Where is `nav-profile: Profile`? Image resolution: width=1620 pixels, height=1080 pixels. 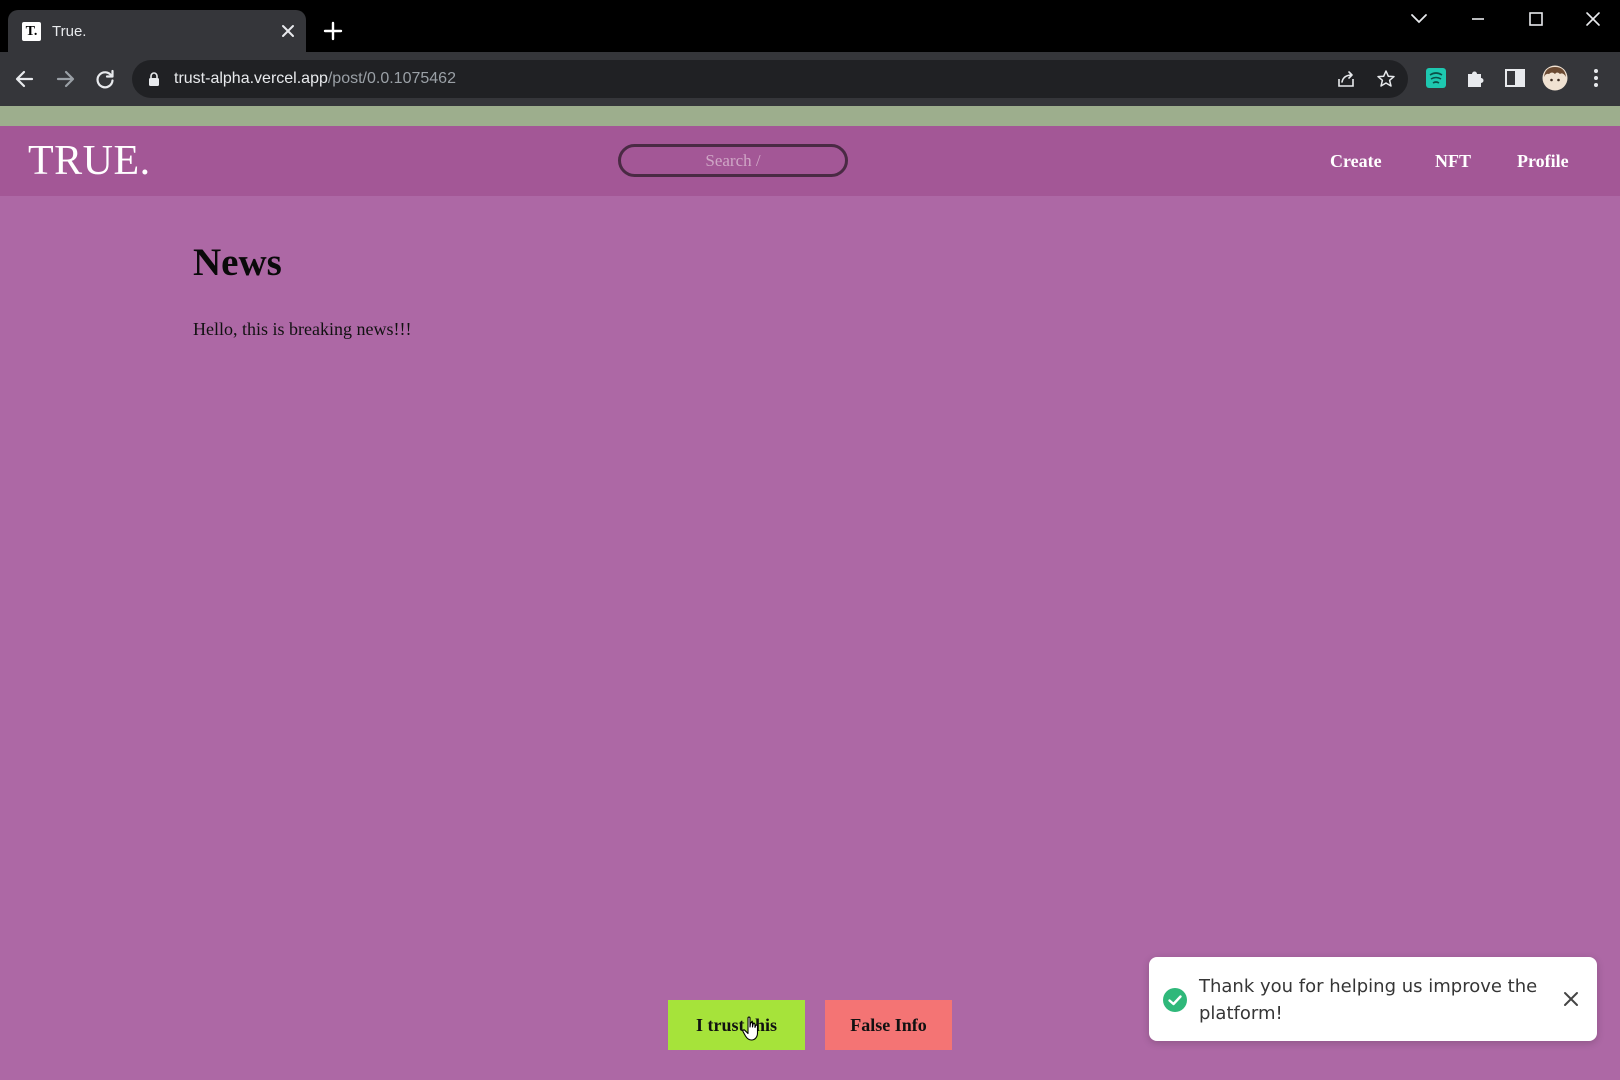
nav-profile: Profile is located at coordinates (1543, 161).